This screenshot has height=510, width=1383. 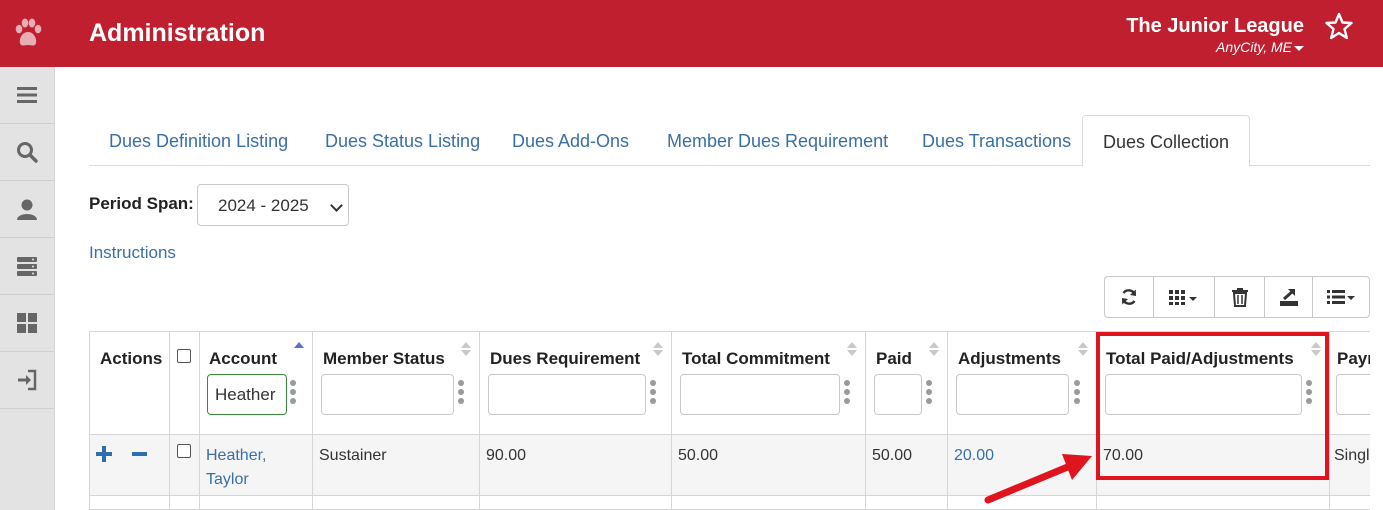 What do you see at coordinates (236, 455) in the screenshot?
I see `account-line1: Heather,` at bounding box center [236, 455].